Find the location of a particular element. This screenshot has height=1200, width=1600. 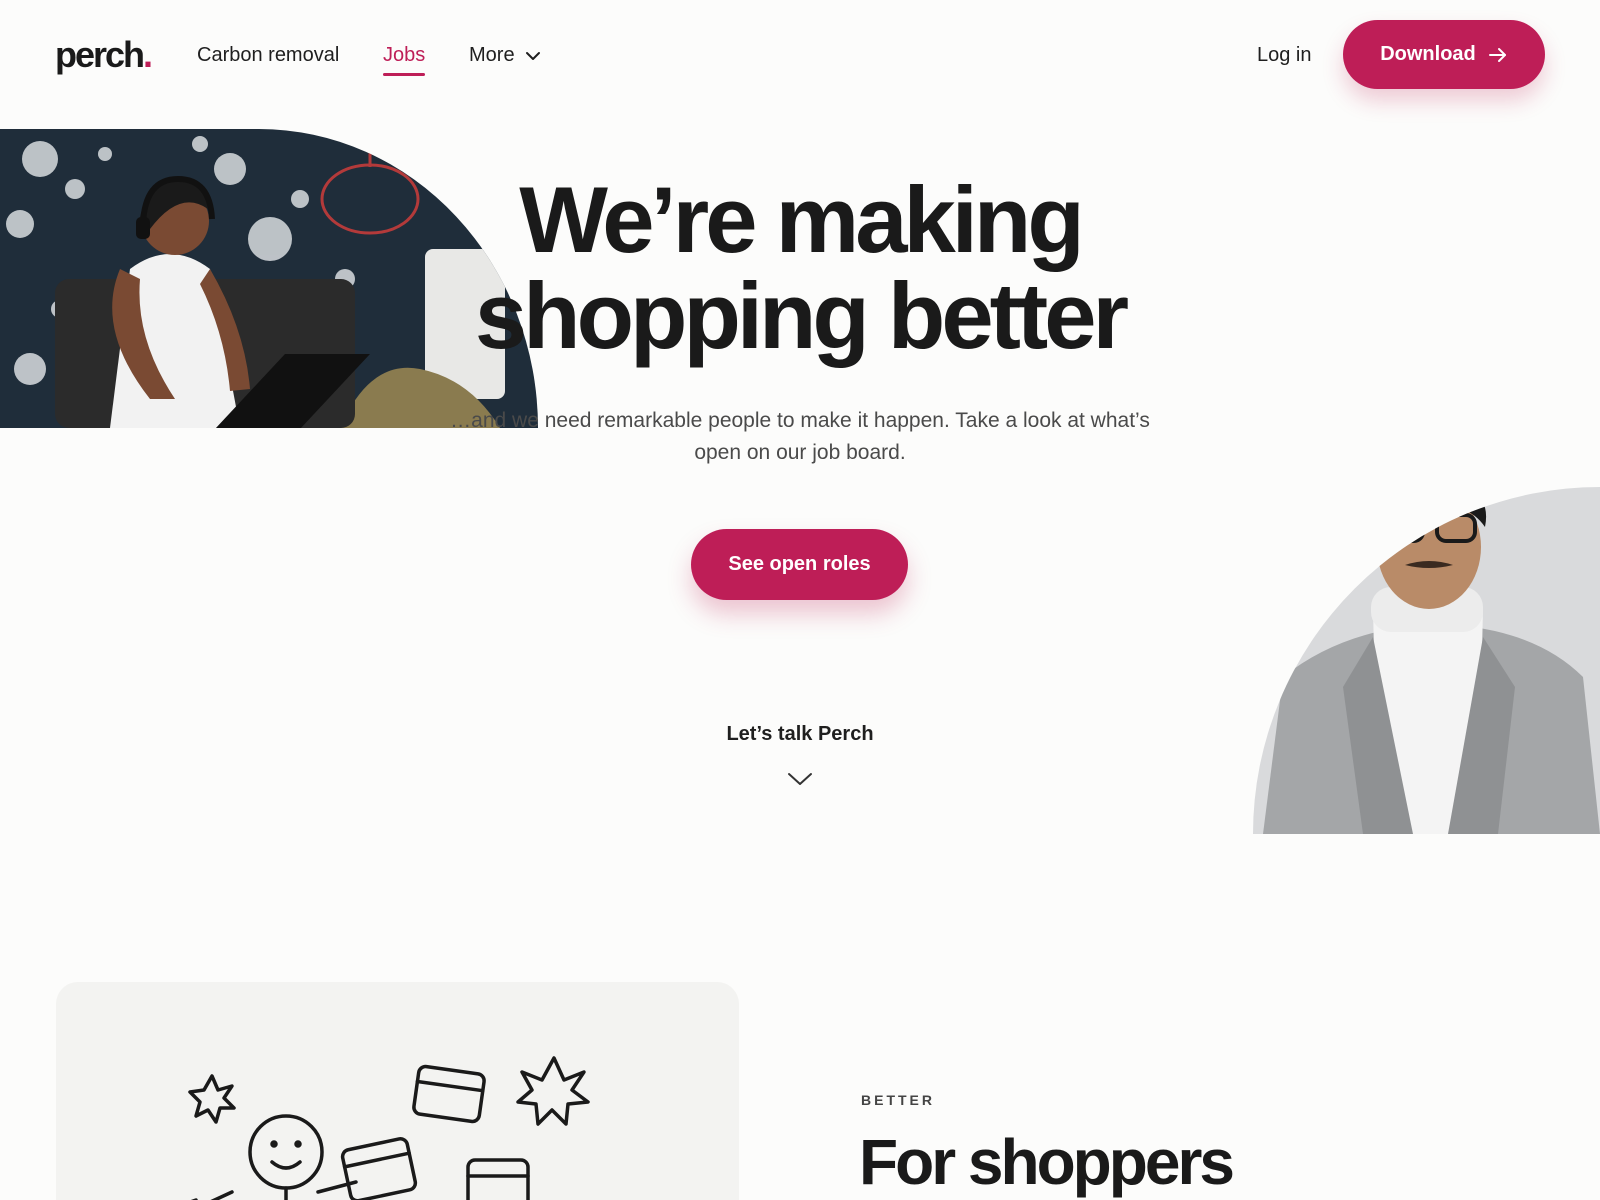

see-open-roles-button: See open roles is located at coordinates (799, 564).